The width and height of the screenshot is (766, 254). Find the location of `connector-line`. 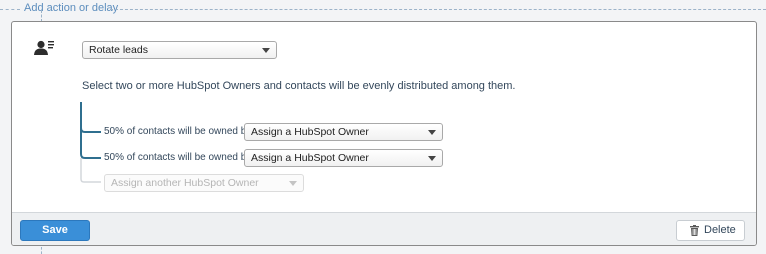

connector-line is located at coordinates (41, 250).